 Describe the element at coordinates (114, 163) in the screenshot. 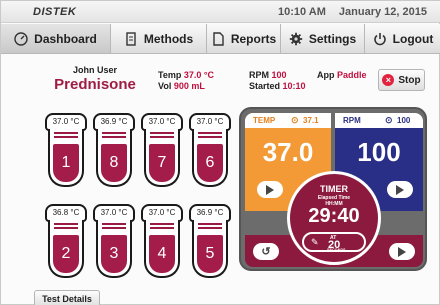

I see `vessel-number: 8` at that location.